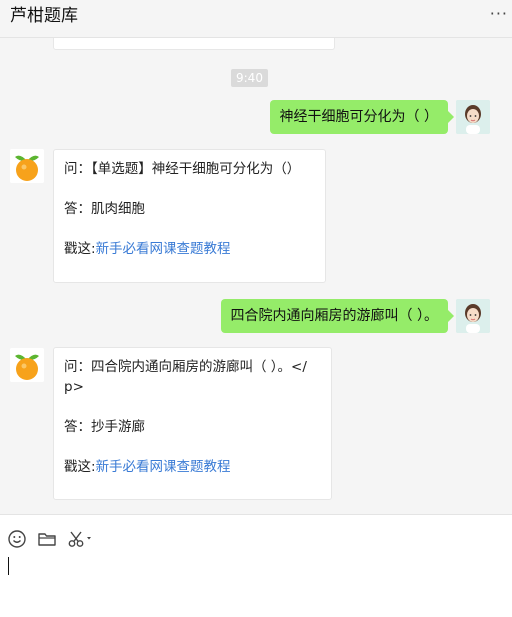 This screenshot has width=512, height=617. What do you see at coordinates (80, 541) in the screenshot?
I see `scissors-icon` at bounding box center [80, 541].